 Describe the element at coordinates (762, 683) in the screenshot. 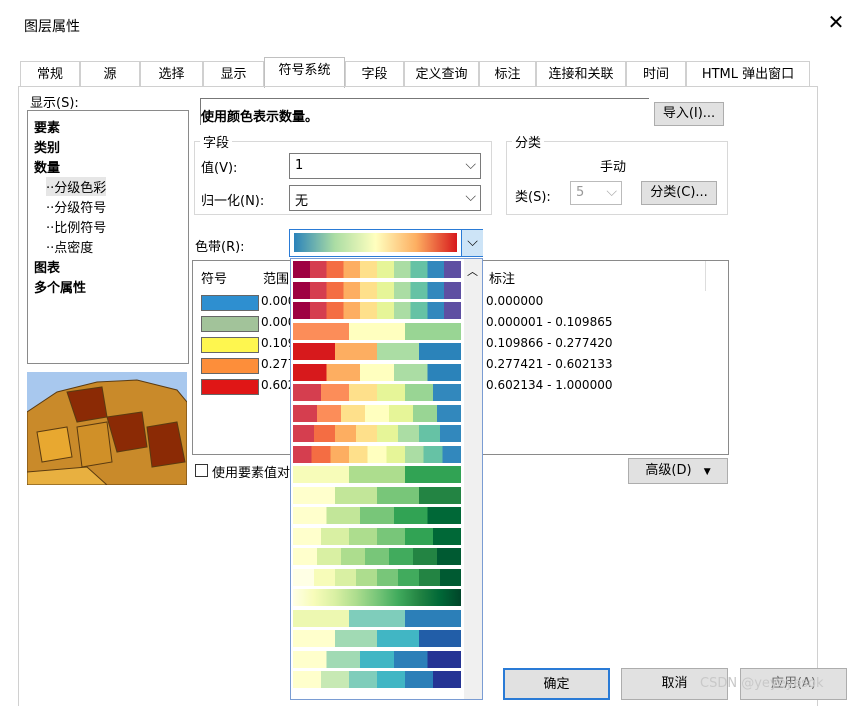

I see `watermark: CSDN @yeyeyesok` at that location.